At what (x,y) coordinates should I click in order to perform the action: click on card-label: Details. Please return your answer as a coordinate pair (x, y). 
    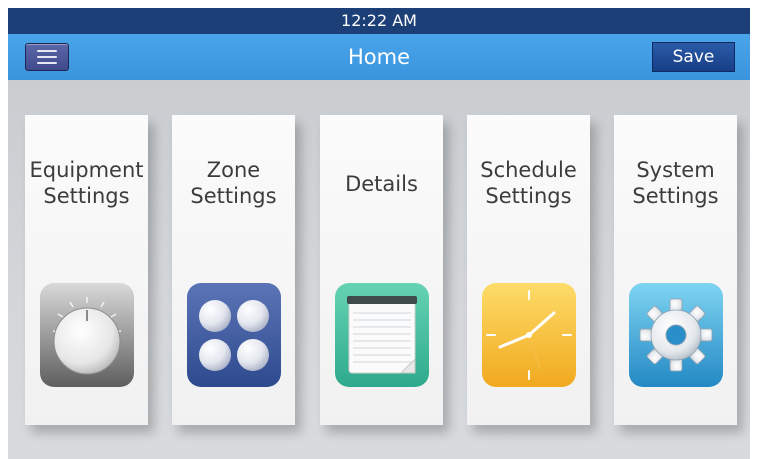
    Looking at the image, I should click on (381, 184).